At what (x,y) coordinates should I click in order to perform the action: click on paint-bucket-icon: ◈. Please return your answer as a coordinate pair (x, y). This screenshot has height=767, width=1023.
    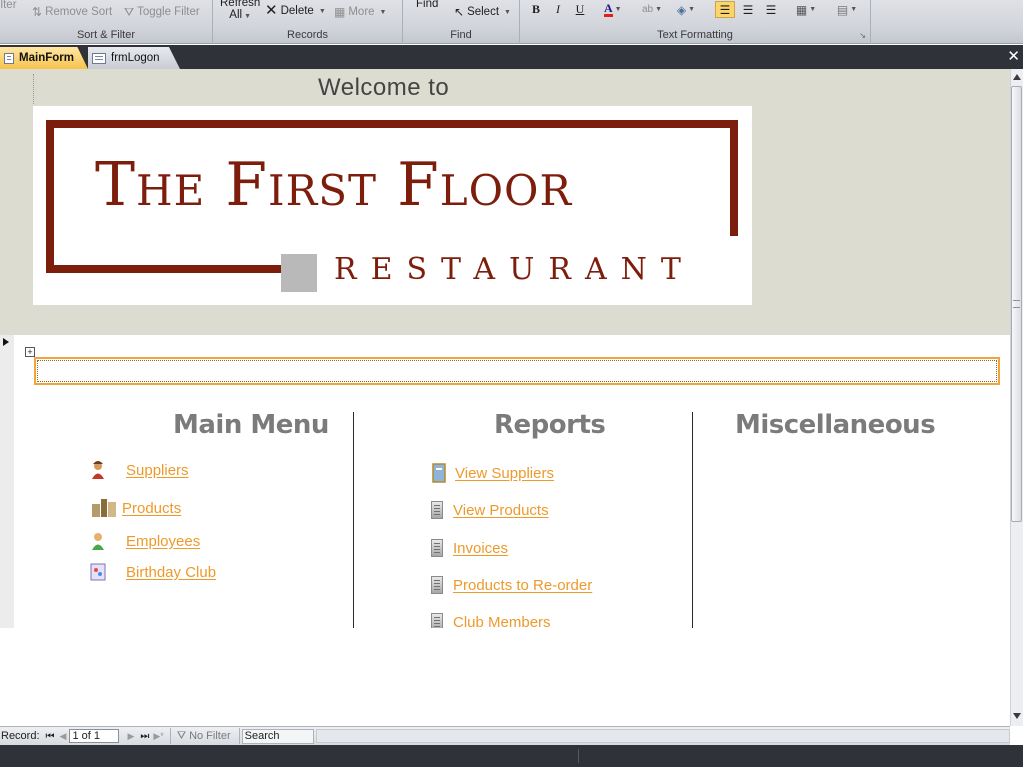
    Looking at the image, I should click on (681, 9).